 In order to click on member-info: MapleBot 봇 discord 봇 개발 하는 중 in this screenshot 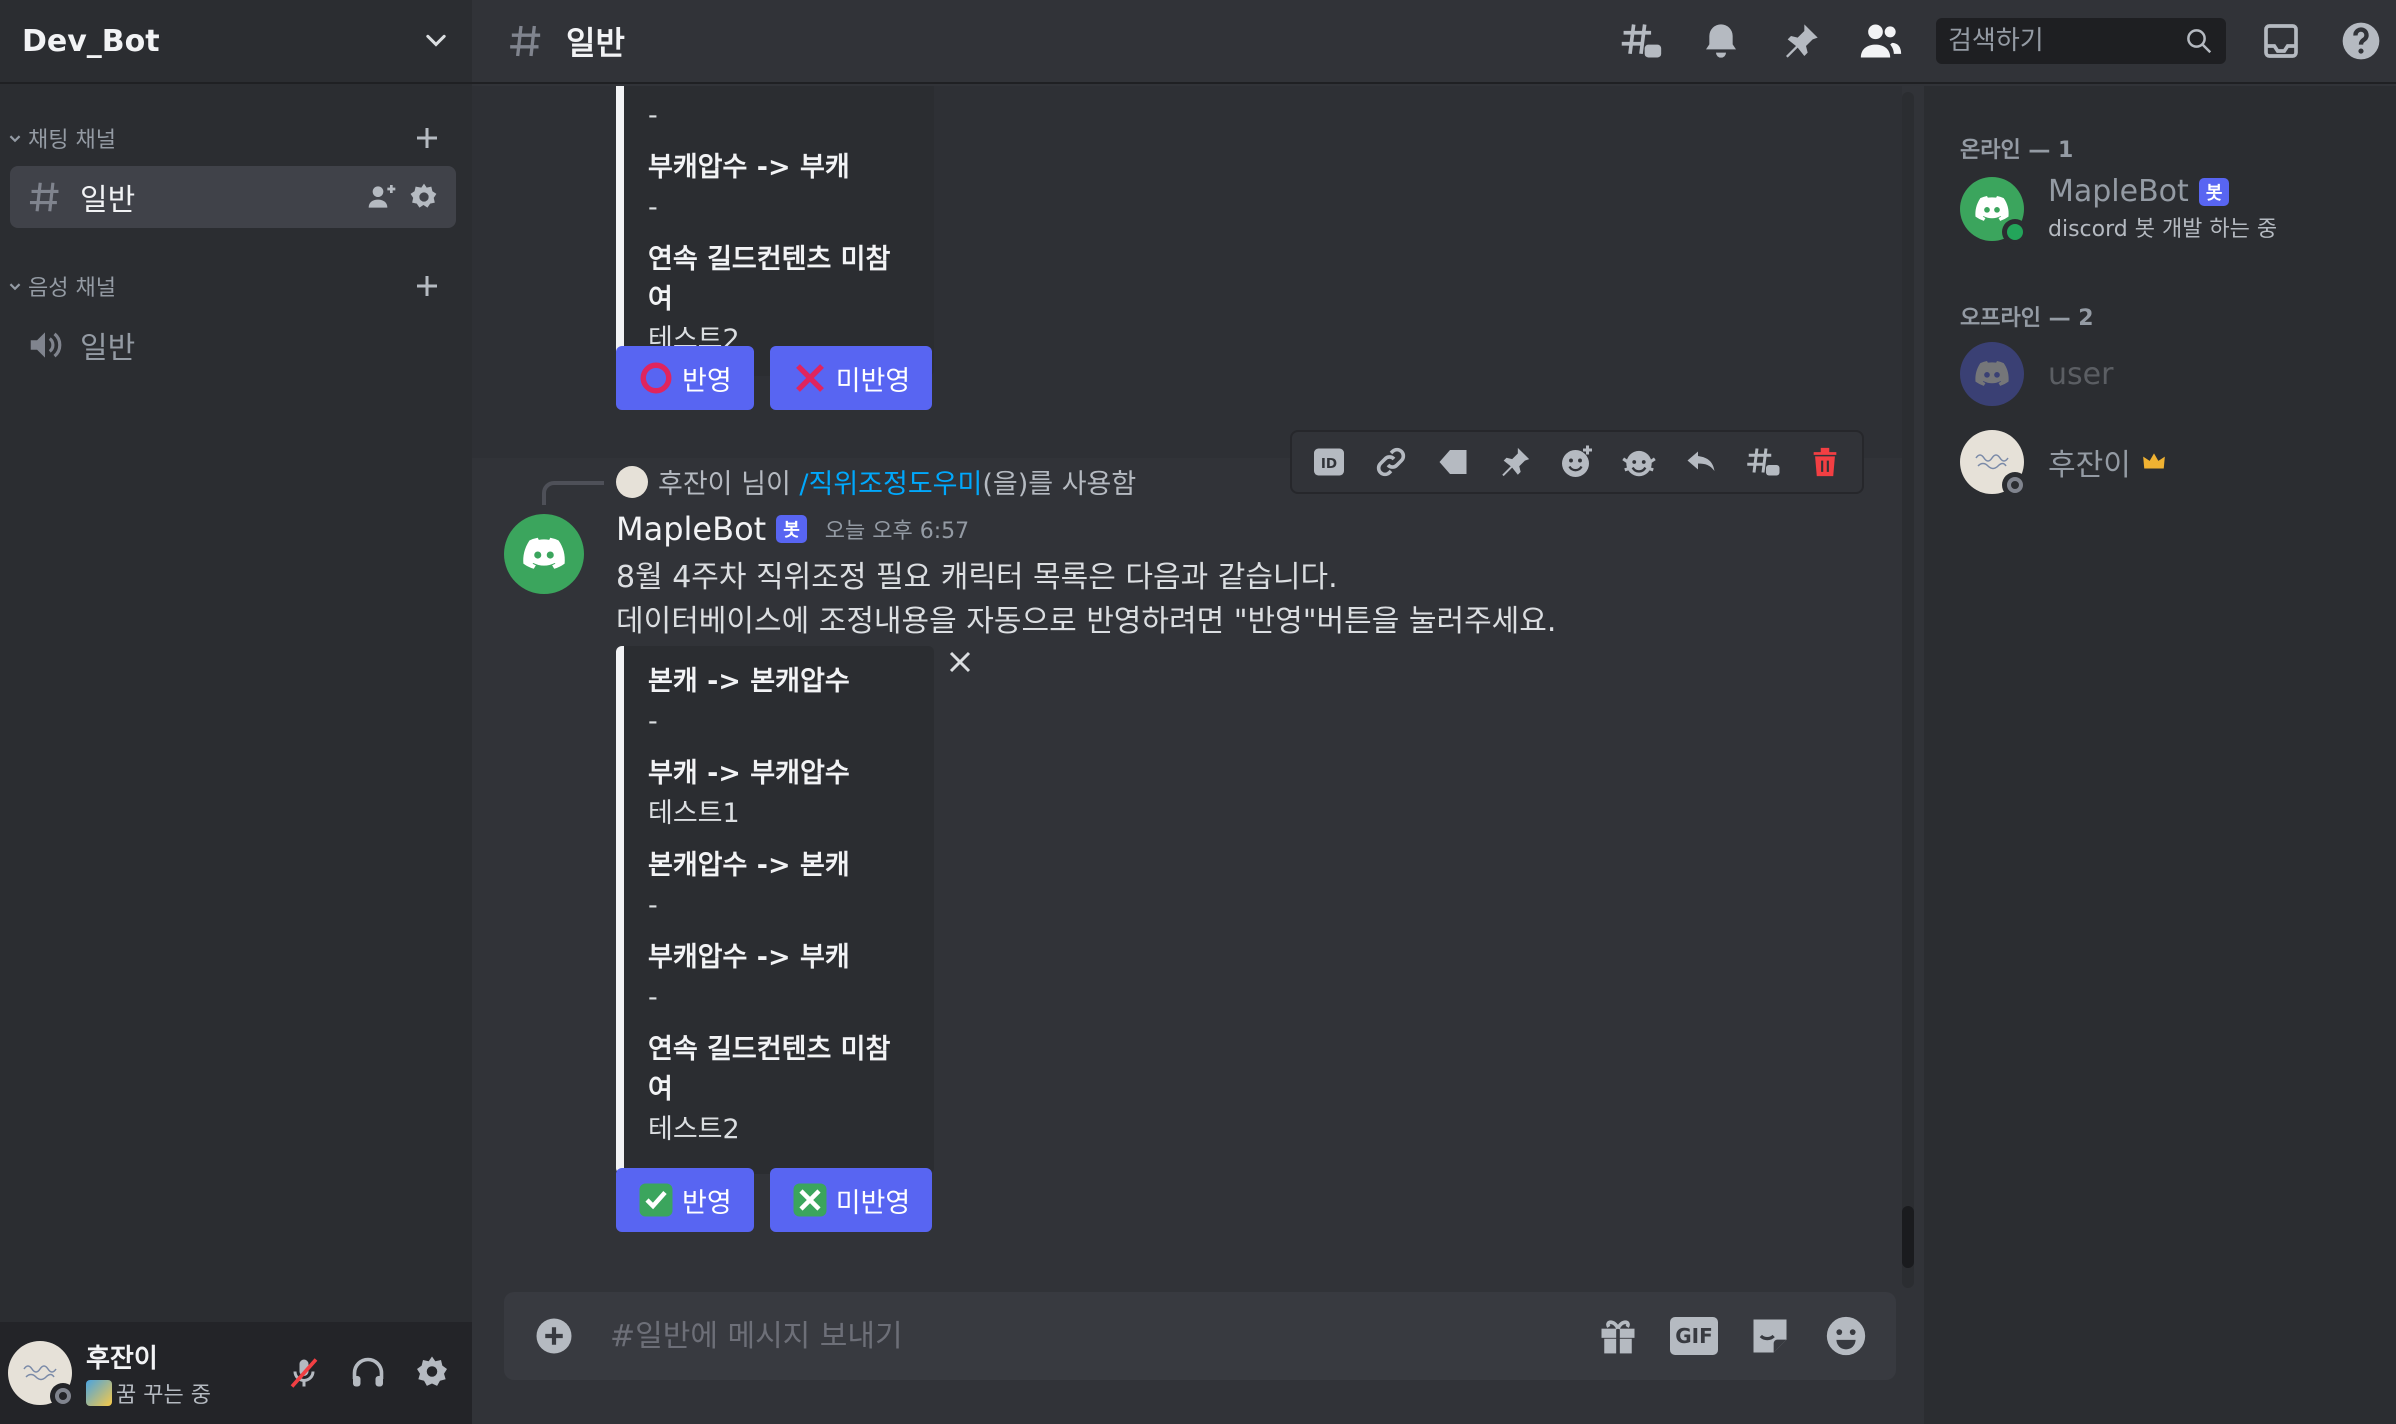, I will do `click(2162, 208)`.